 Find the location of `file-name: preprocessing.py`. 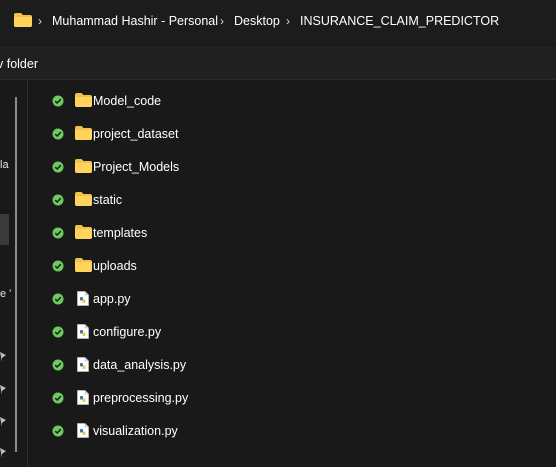

file-name: preprocessing.py is located at coordinates (141, 398).